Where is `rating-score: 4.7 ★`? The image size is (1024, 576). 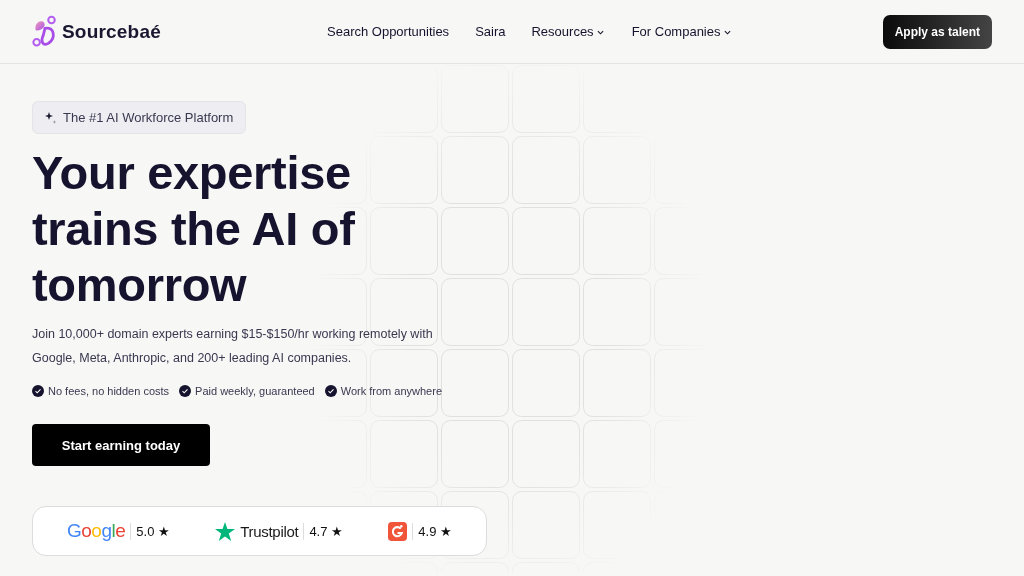
rating-score: 4.7 ★ is located at coordinates (326, 531).